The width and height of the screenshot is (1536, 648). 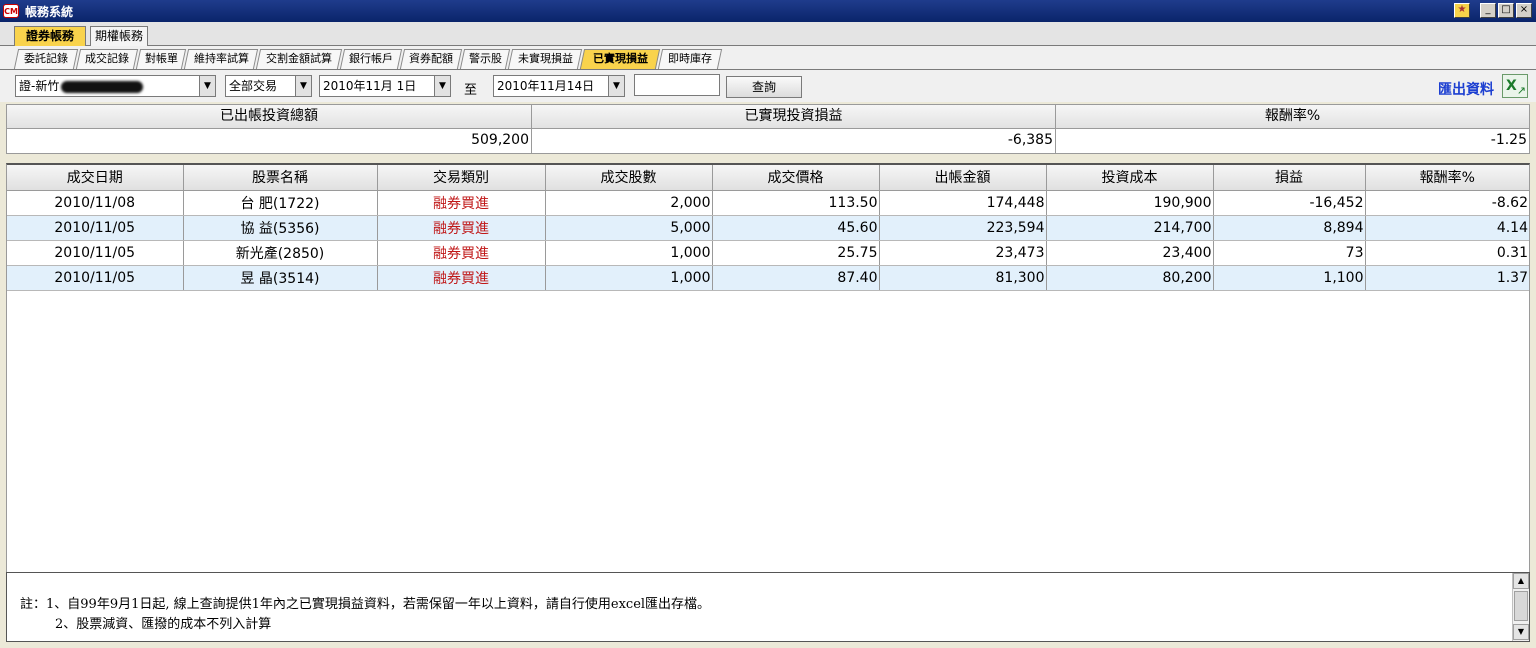 I want to click on cell-return-rate: -8.62, so click(x=1447, y=203).